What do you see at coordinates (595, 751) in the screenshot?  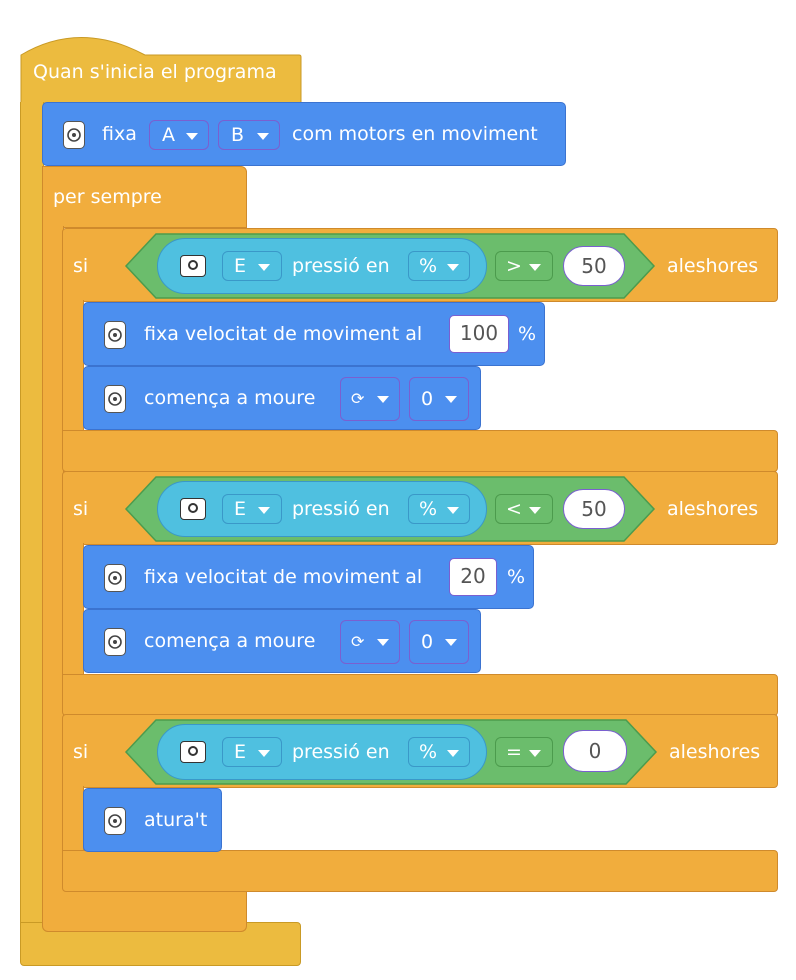 I see `compare-value-input: 0` at bounding box center [595, 751].